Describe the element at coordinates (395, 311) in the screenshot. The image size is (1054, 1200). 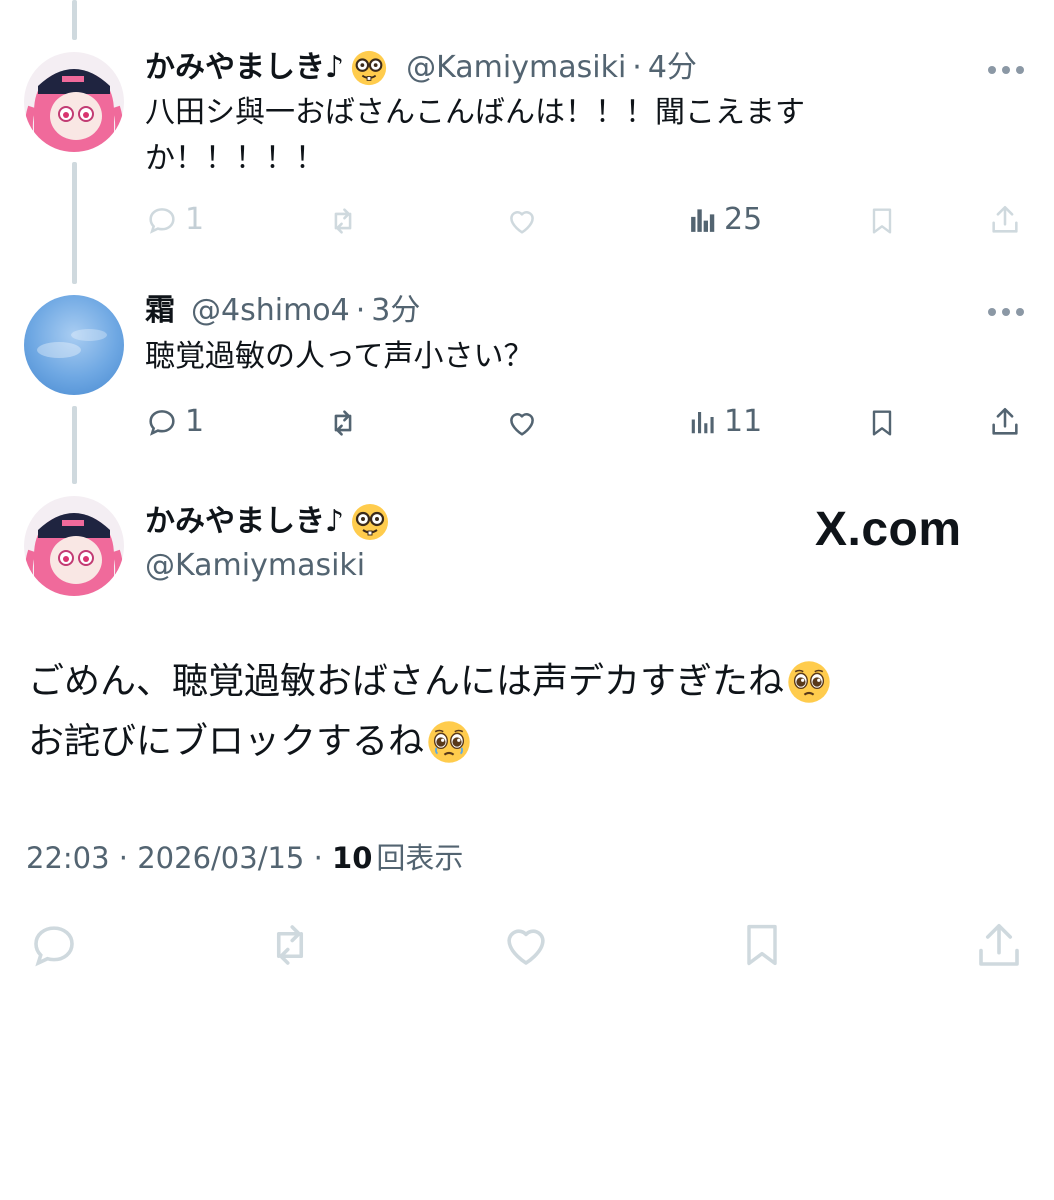
I see `post-time: 3分` at that location.